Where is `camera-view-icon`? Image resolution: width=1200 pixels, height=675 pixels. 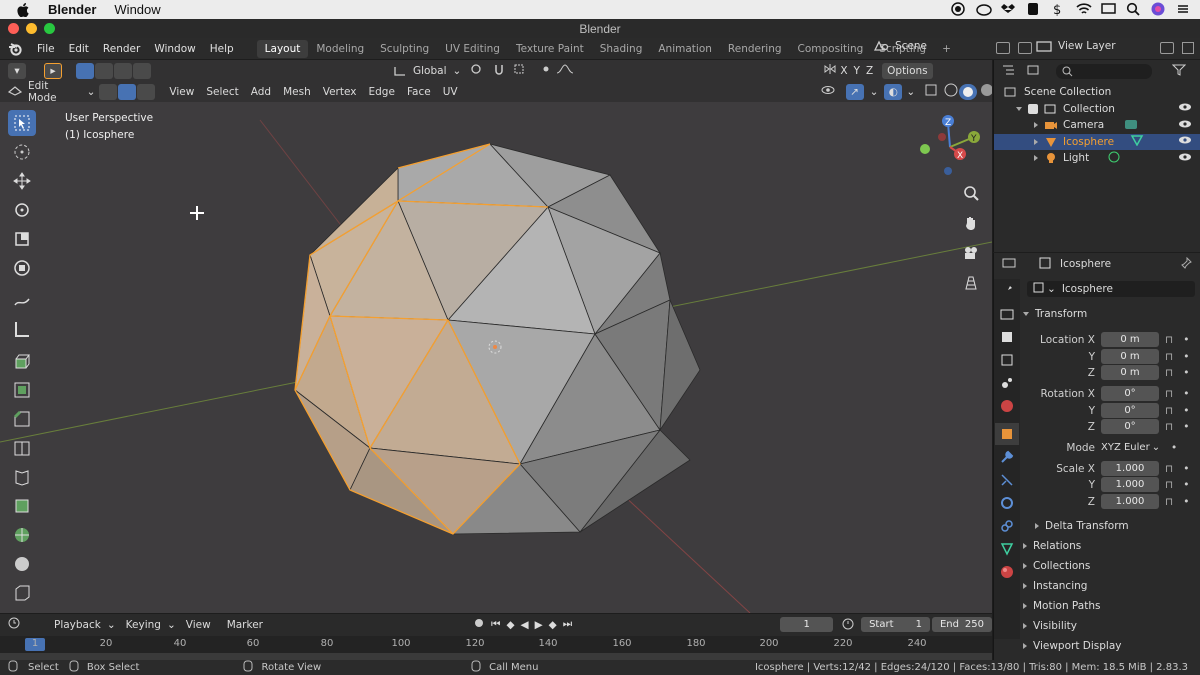
camera-view-icon is located at coordinates (971, 253).